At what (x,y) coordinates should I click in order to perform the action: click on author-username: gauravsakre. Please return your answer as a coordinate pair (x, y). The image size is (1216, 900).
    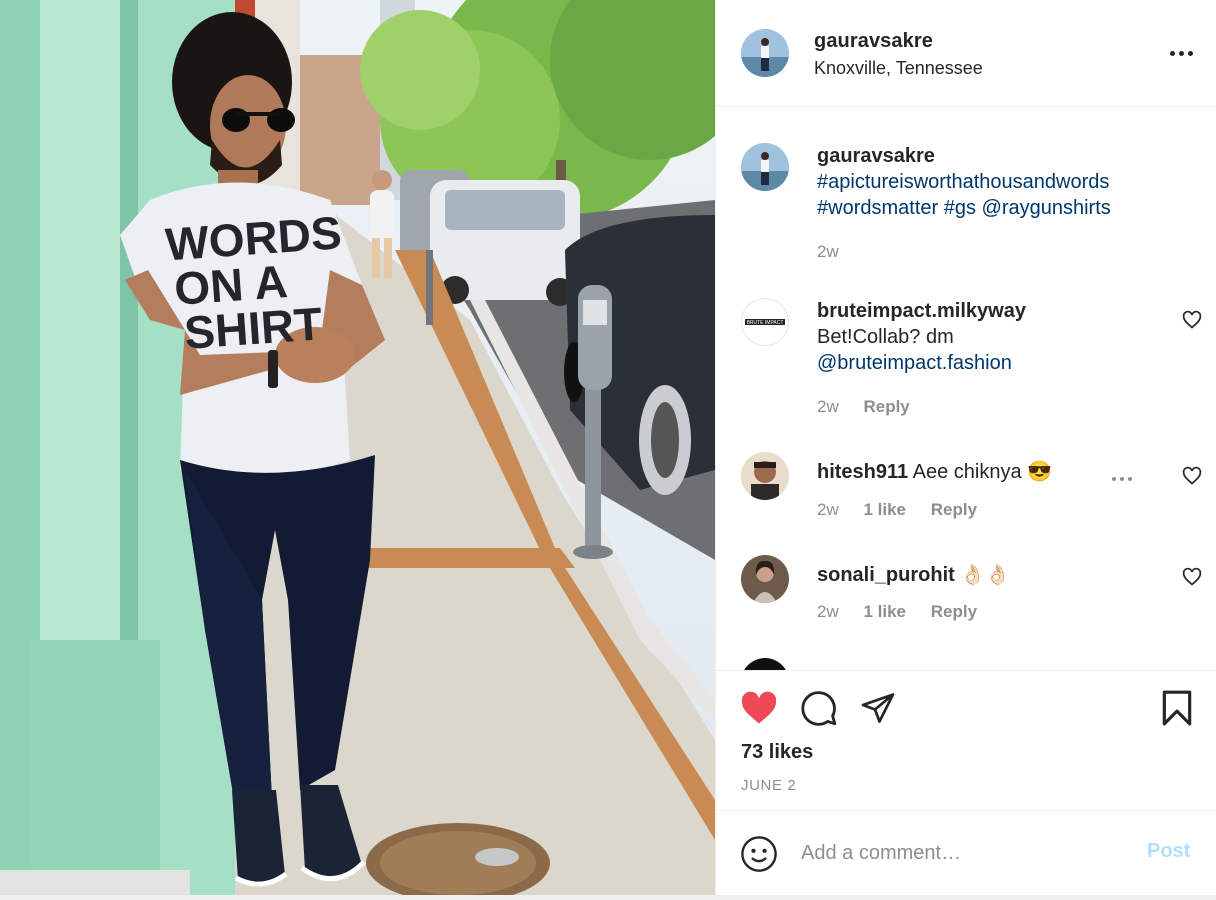
    Looking at the image, I should click on (873, 41).